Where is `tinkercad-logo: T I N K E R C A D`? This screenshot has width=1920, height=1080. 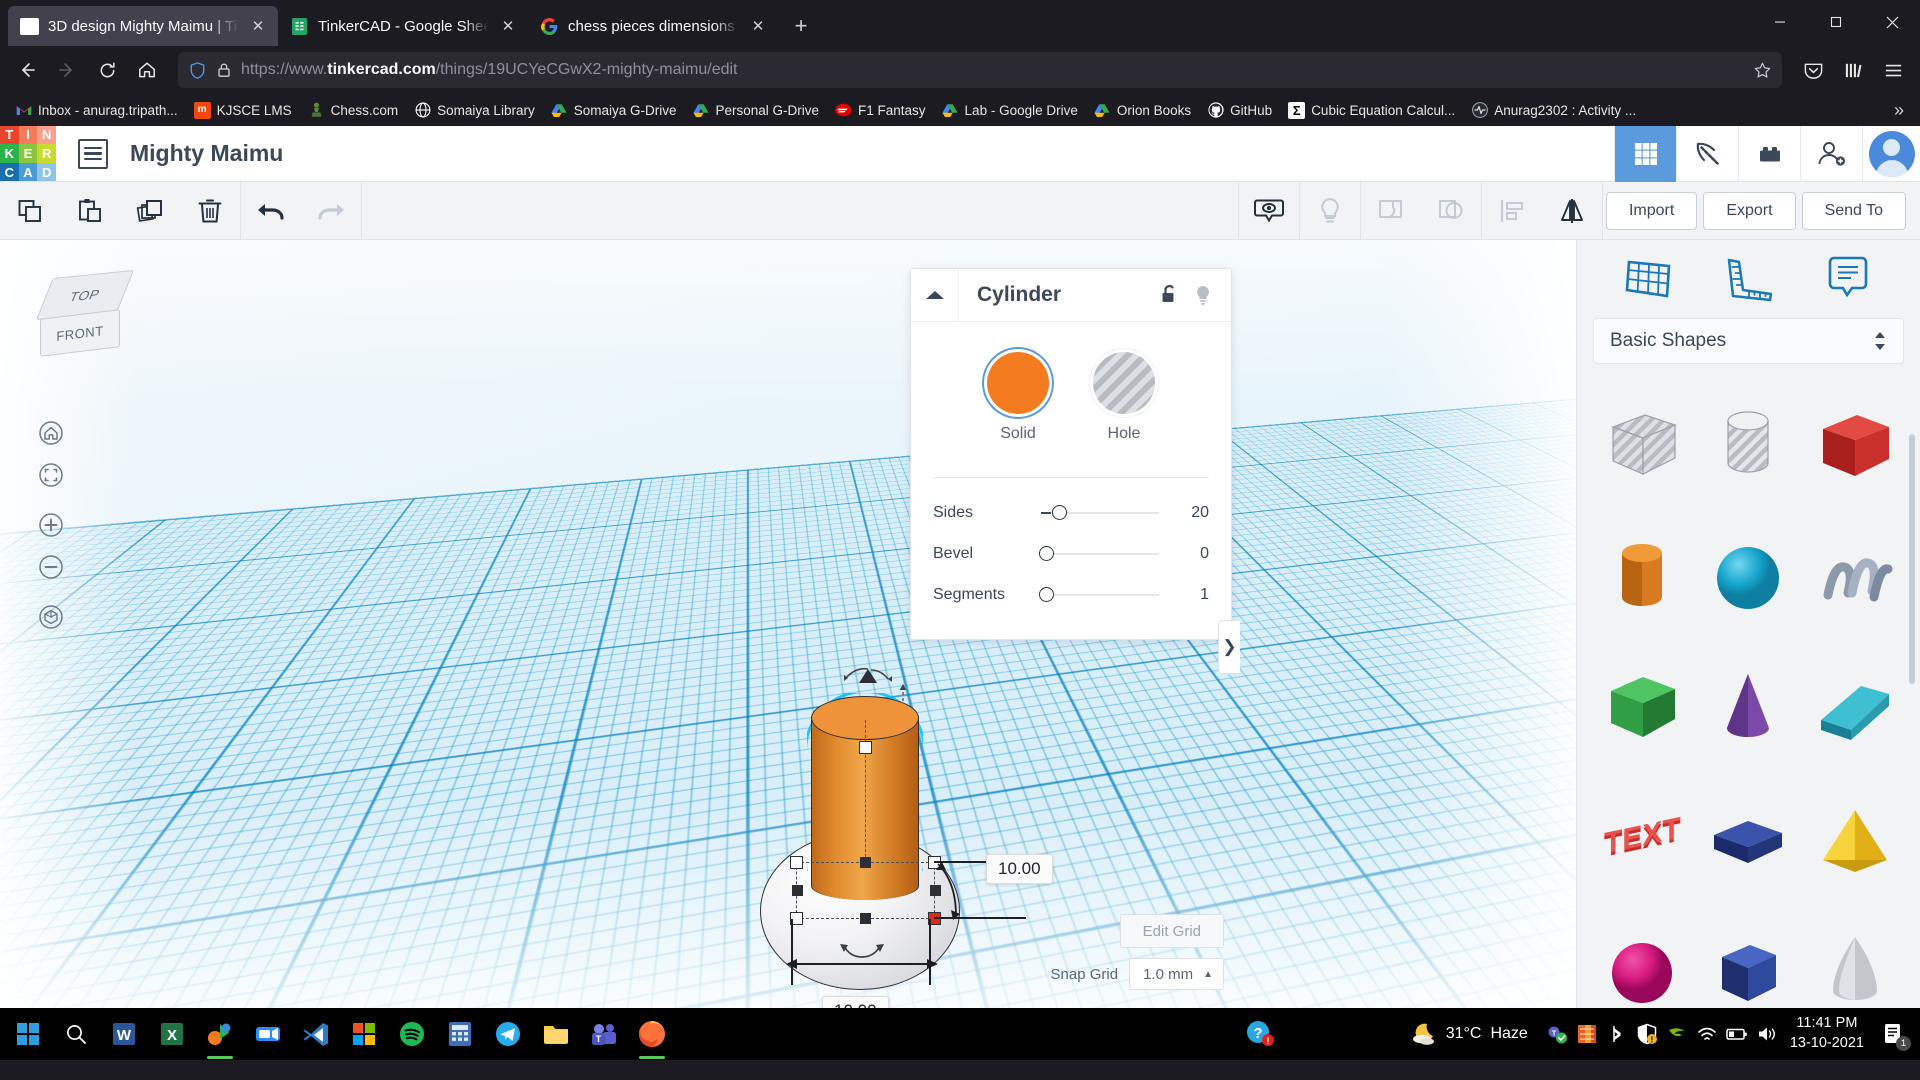
tinkercad-logo: T I N K E R C A D is located at coordinates (28, 153).